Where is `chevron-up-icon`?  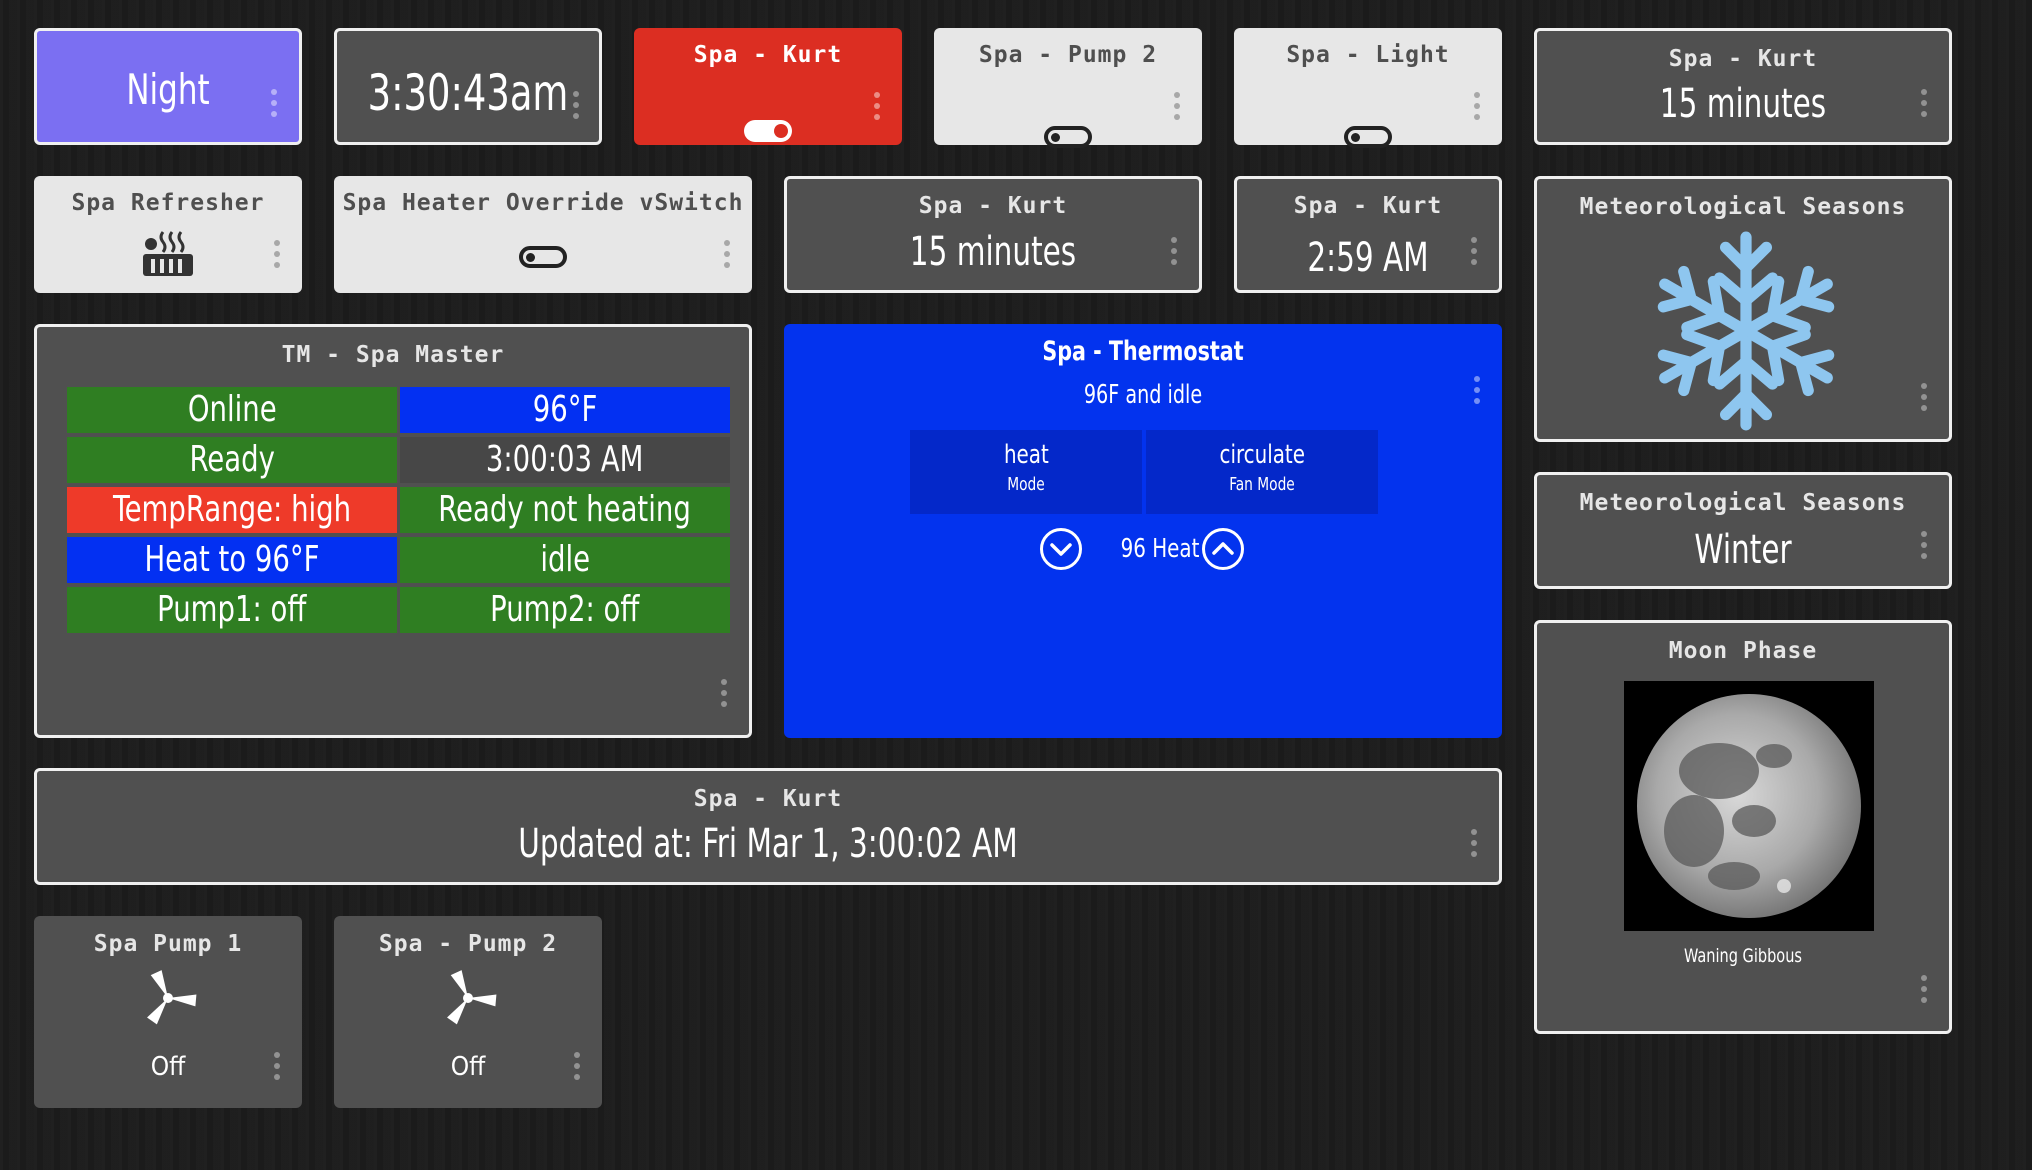
chevron-up-icon is located at coordinates (1223, 548).